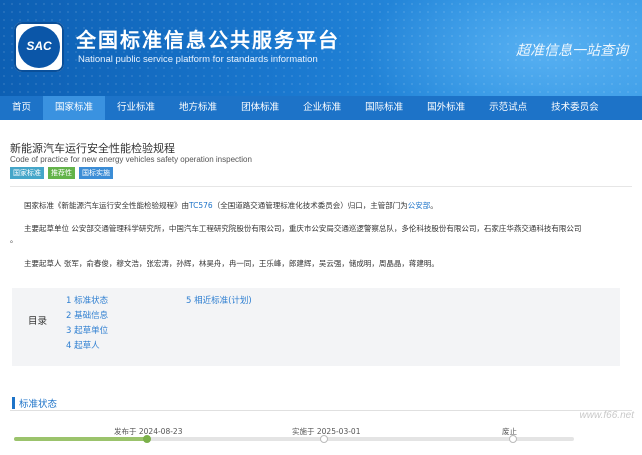 The height and width of the screenshot is (455, 642). What do you see at coordinates (321, 410) in the screenshot?
I see `status-divider` at bounding box center [321, 410].